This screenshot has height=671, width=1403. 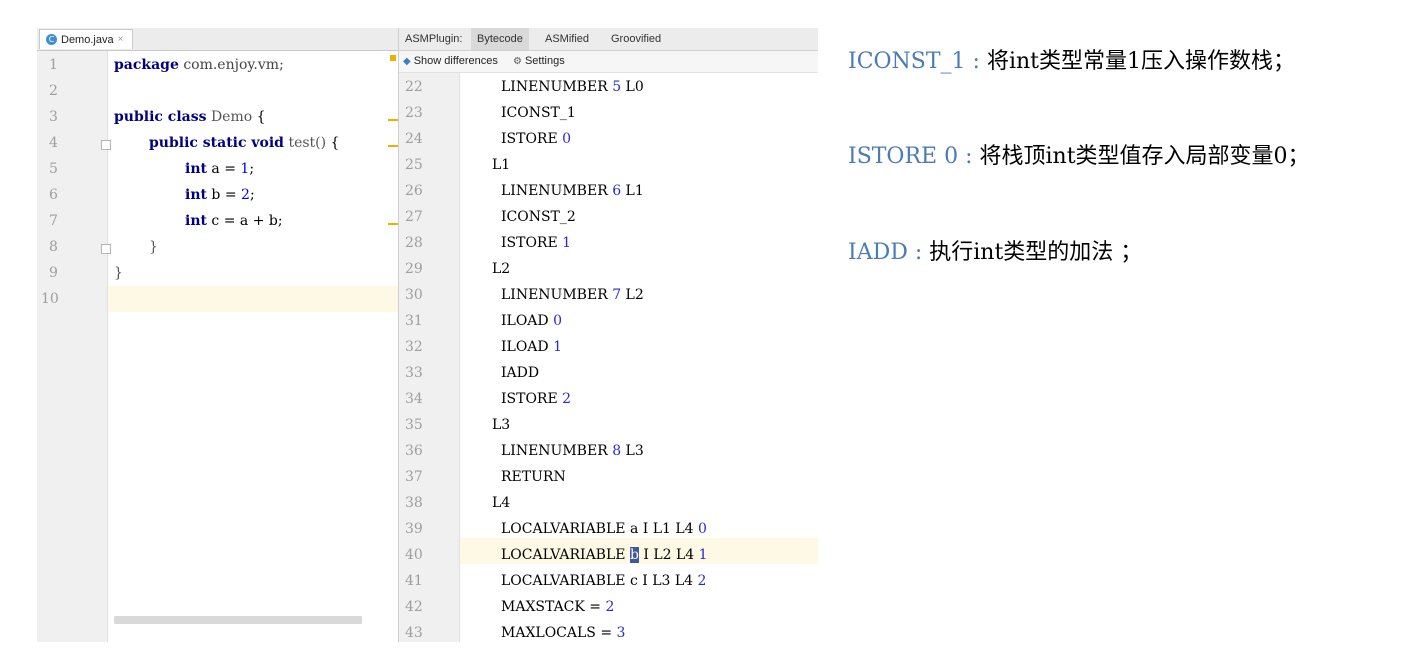 I want to click on tab-groovified: Groovified, so click(x=636, y=39).